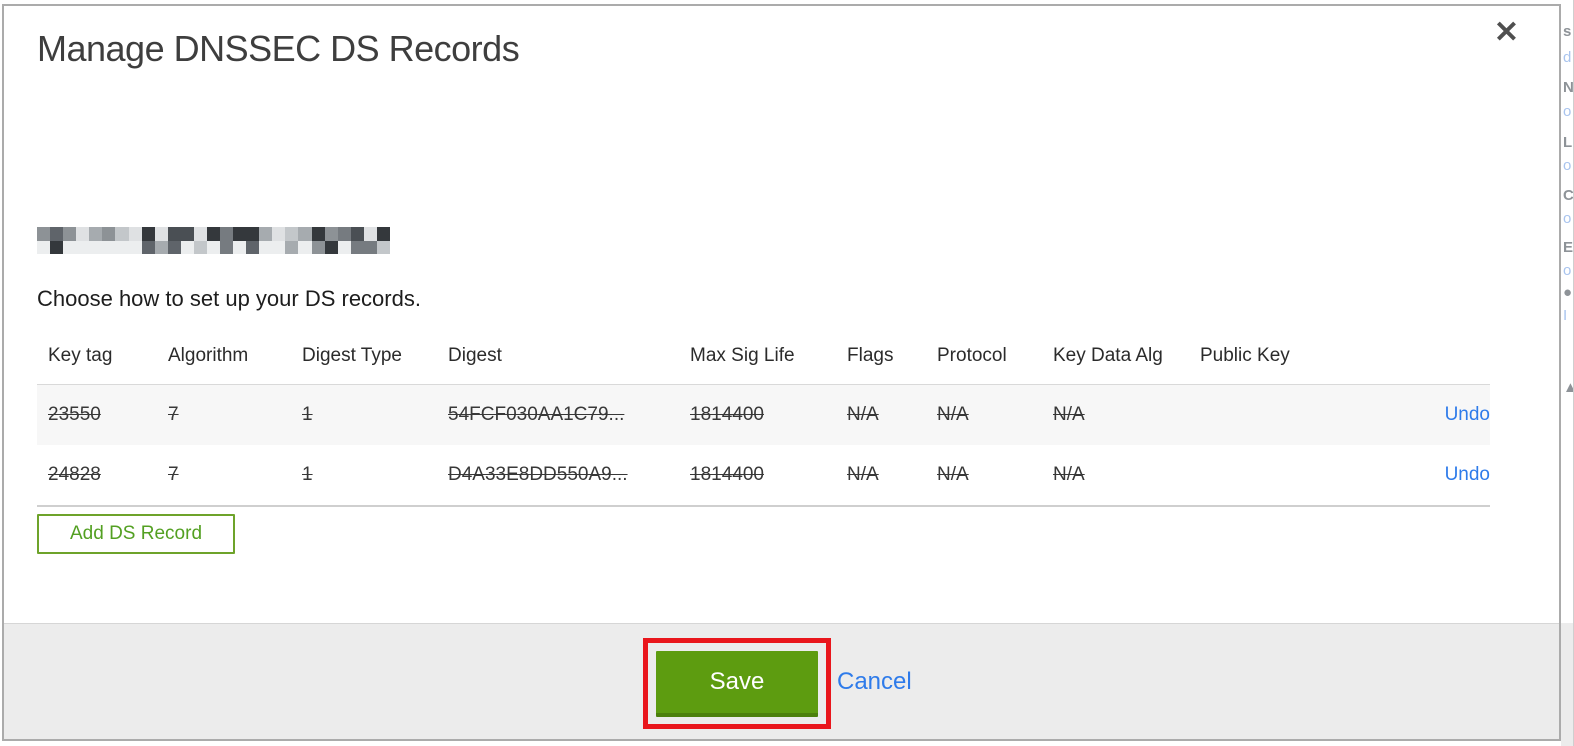  Describe the element at coordinates (74, 414) in the screenshot. I see `cell-key-tag: 23550` at that location.